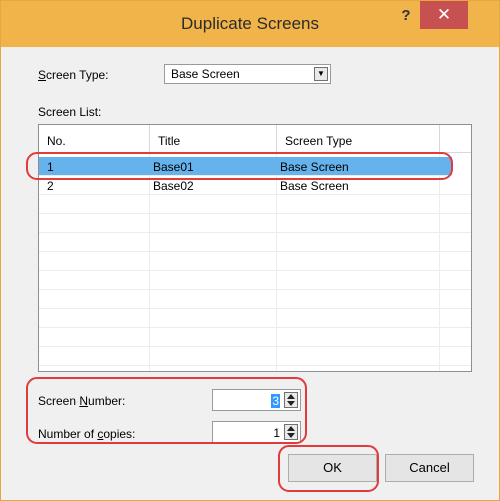 The width and height of the screenshot is (500, 501). I want to click on close-icon: ✕, so click(444, 14).